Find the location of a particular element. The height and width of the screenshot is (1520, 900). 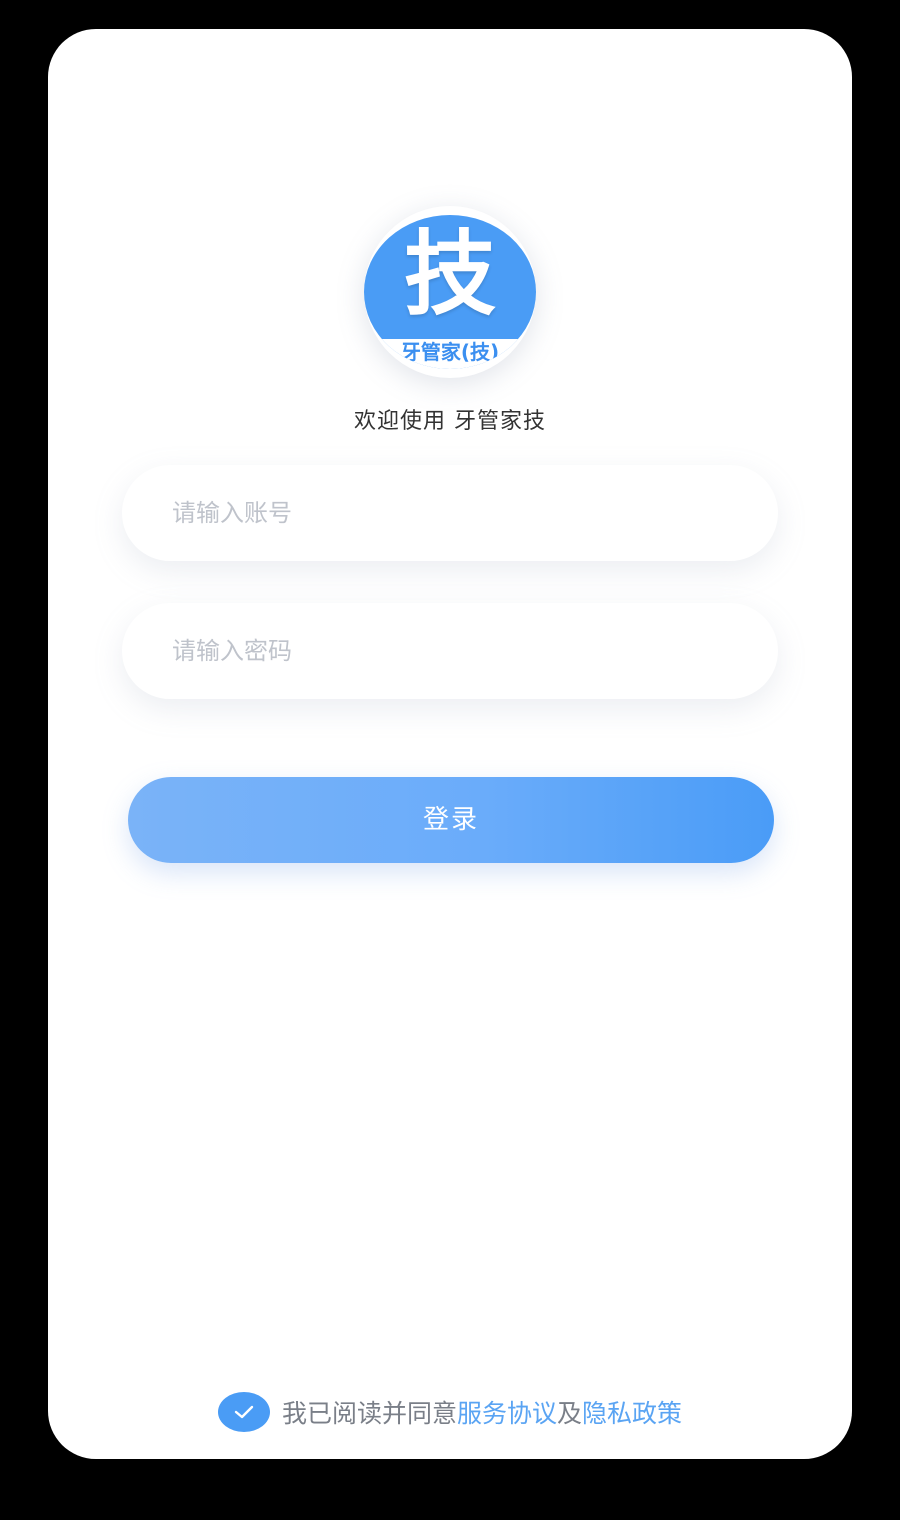

password-field is located at coordinates (450, 651).